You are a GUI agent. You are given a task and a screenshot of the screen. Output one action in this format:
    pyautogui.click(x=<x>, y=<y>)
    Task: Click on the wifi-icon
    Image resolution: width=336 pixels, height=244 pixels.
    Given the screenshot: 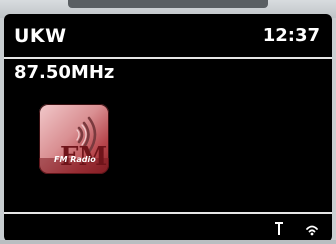 What is the action you would take?
    pyautogui.click(x=312, y=230)
    